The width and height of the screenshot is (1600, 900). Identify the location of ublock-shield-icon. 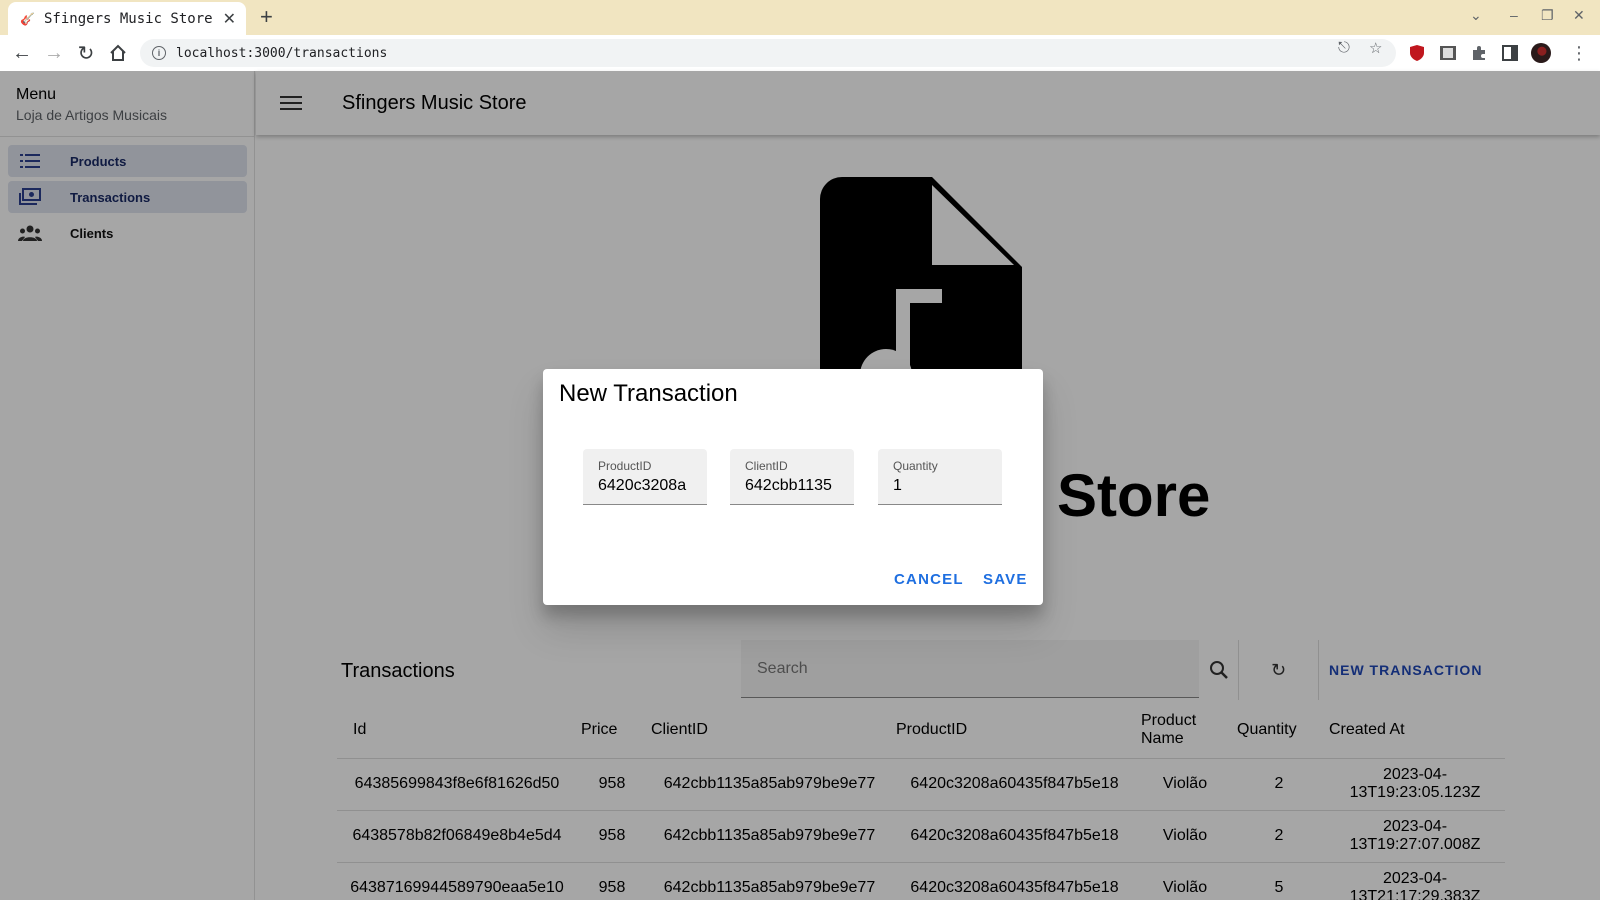
(1417, 53).